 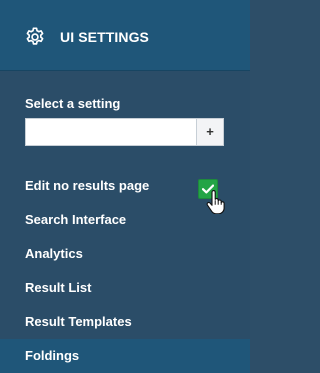 I want to click on menu-item-result-list: Result List, so click(x=125, y=288).